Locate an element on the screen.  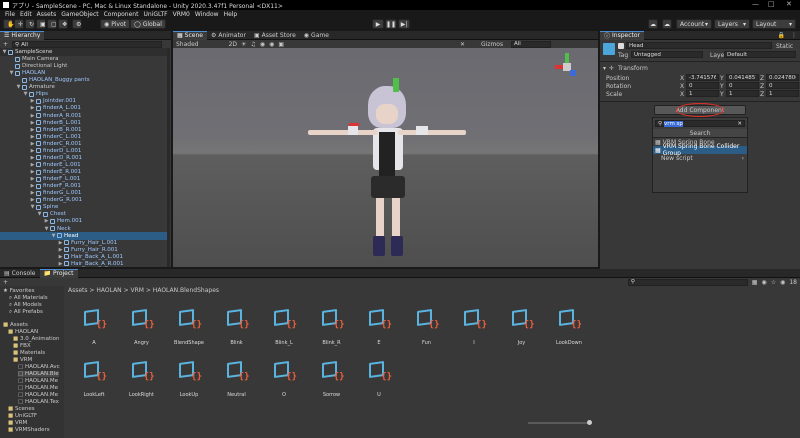
gizmos-dropdown: Gizmos is located at coordinates (492, 44).